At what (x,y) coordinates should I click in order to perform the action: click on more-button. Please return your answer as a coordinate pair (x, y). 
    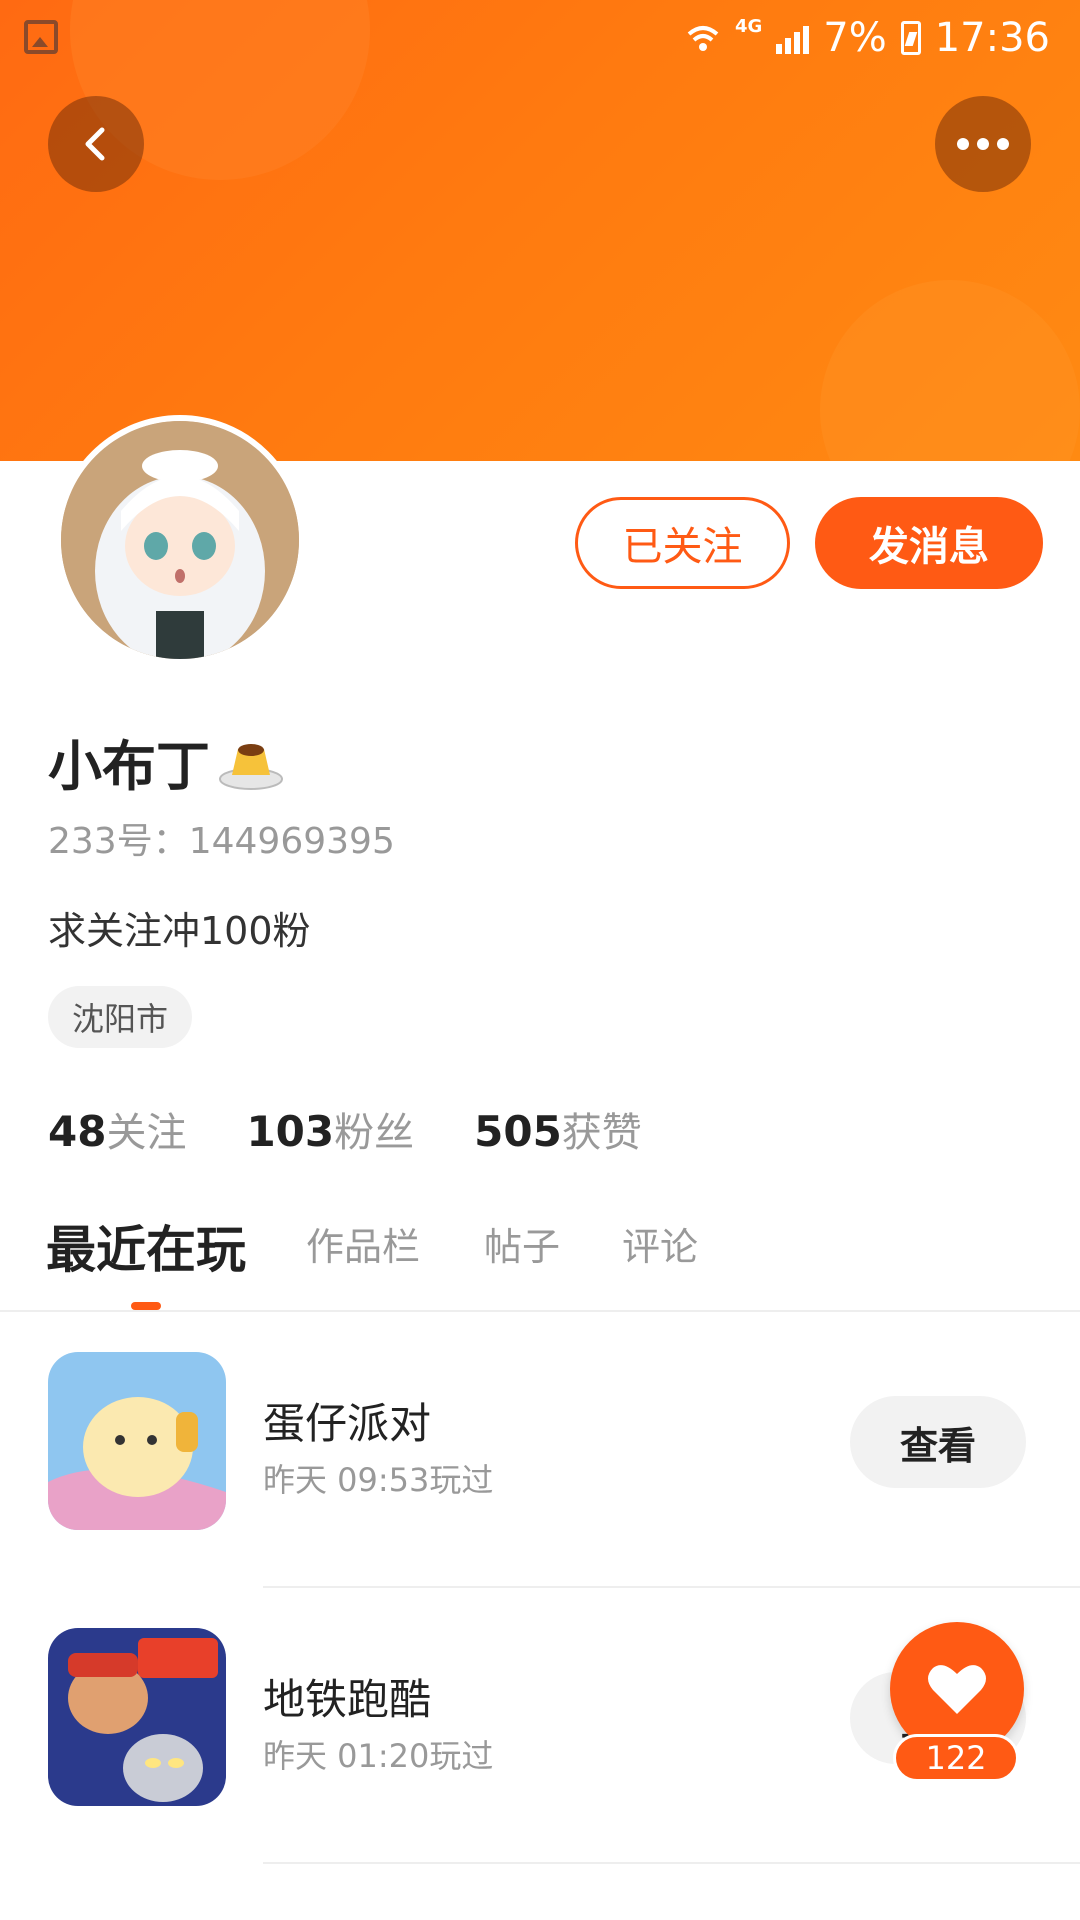
    Looking at the image, I should click on (983, 144).